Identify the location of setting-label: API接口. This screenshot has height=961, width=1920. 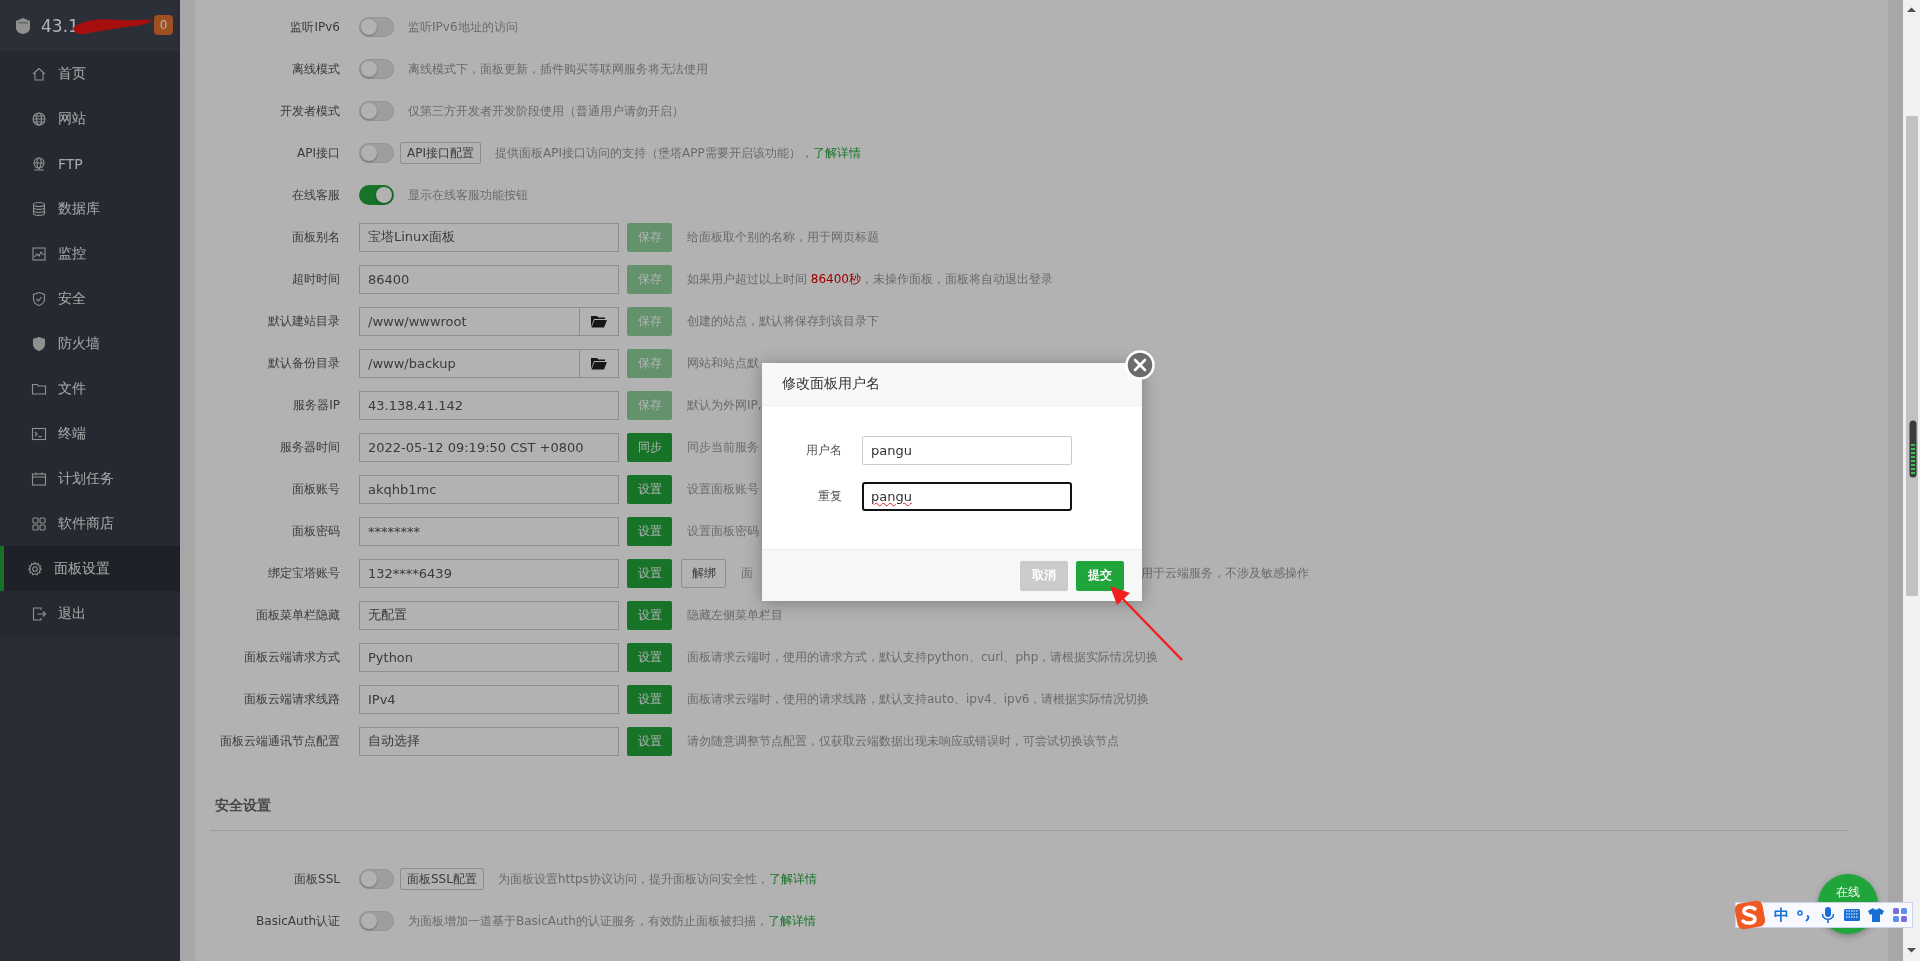
(318, 153).